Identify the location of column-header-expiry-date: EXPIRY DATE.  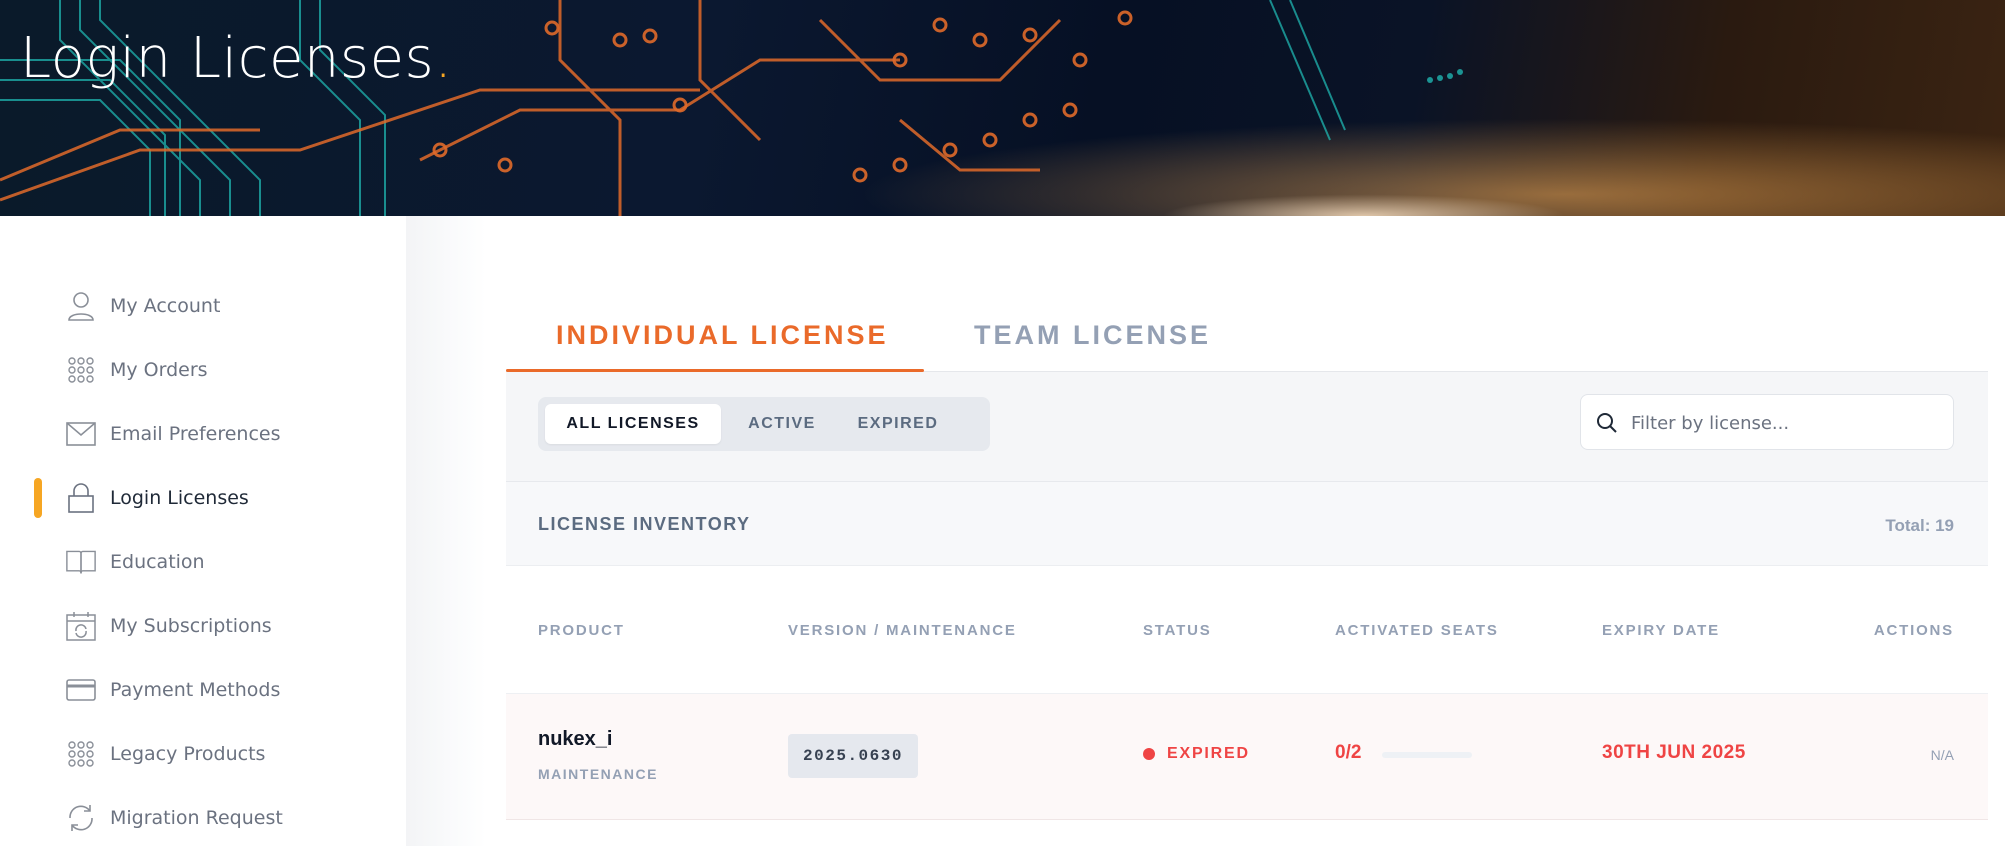
(1661, 630).